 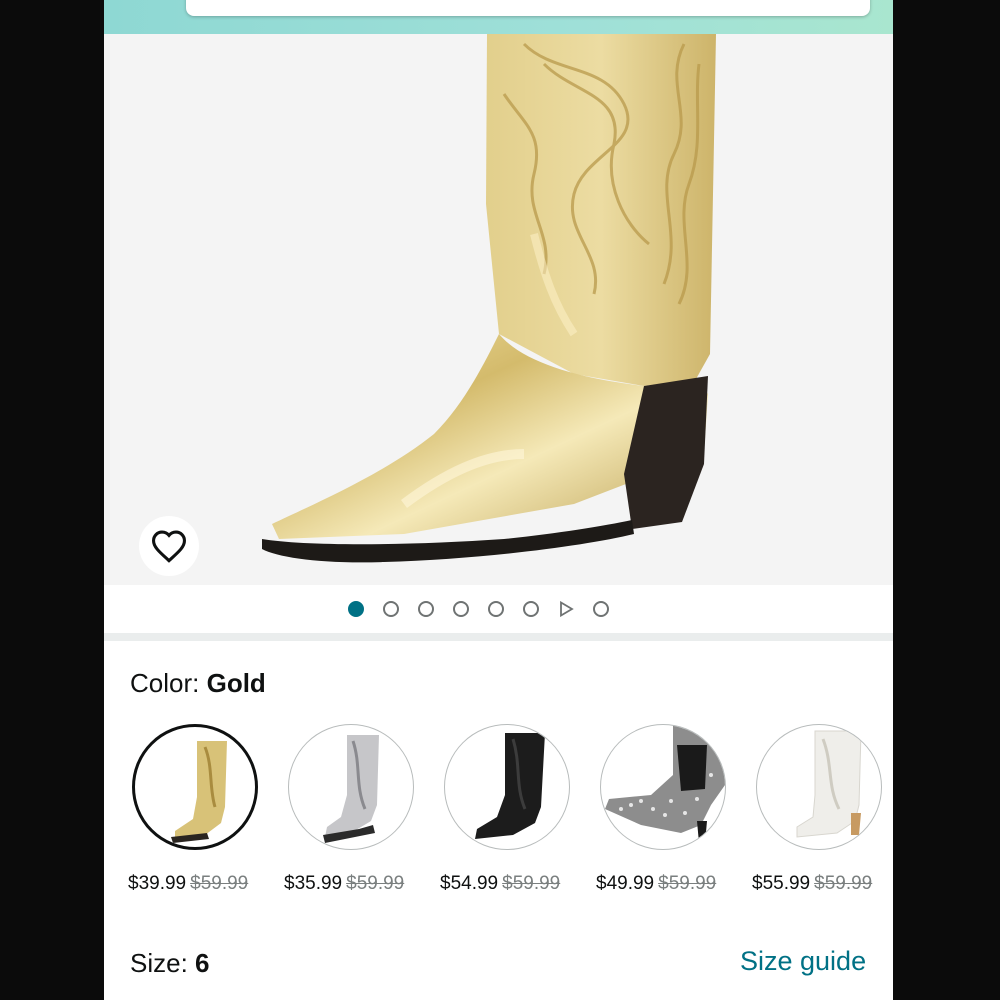 What do you see at coordinates (781, 883) in the screenshot?
I see `sale-price: $55.99` at bounding box center [781, 883].